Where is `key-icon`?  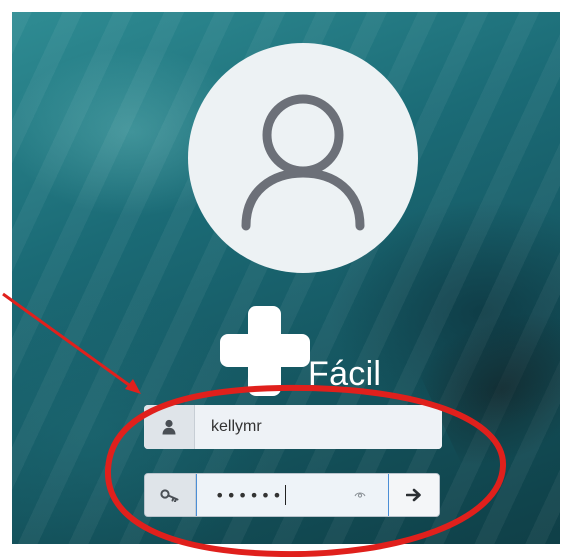 key-icon is located at coordinates (169, 495).